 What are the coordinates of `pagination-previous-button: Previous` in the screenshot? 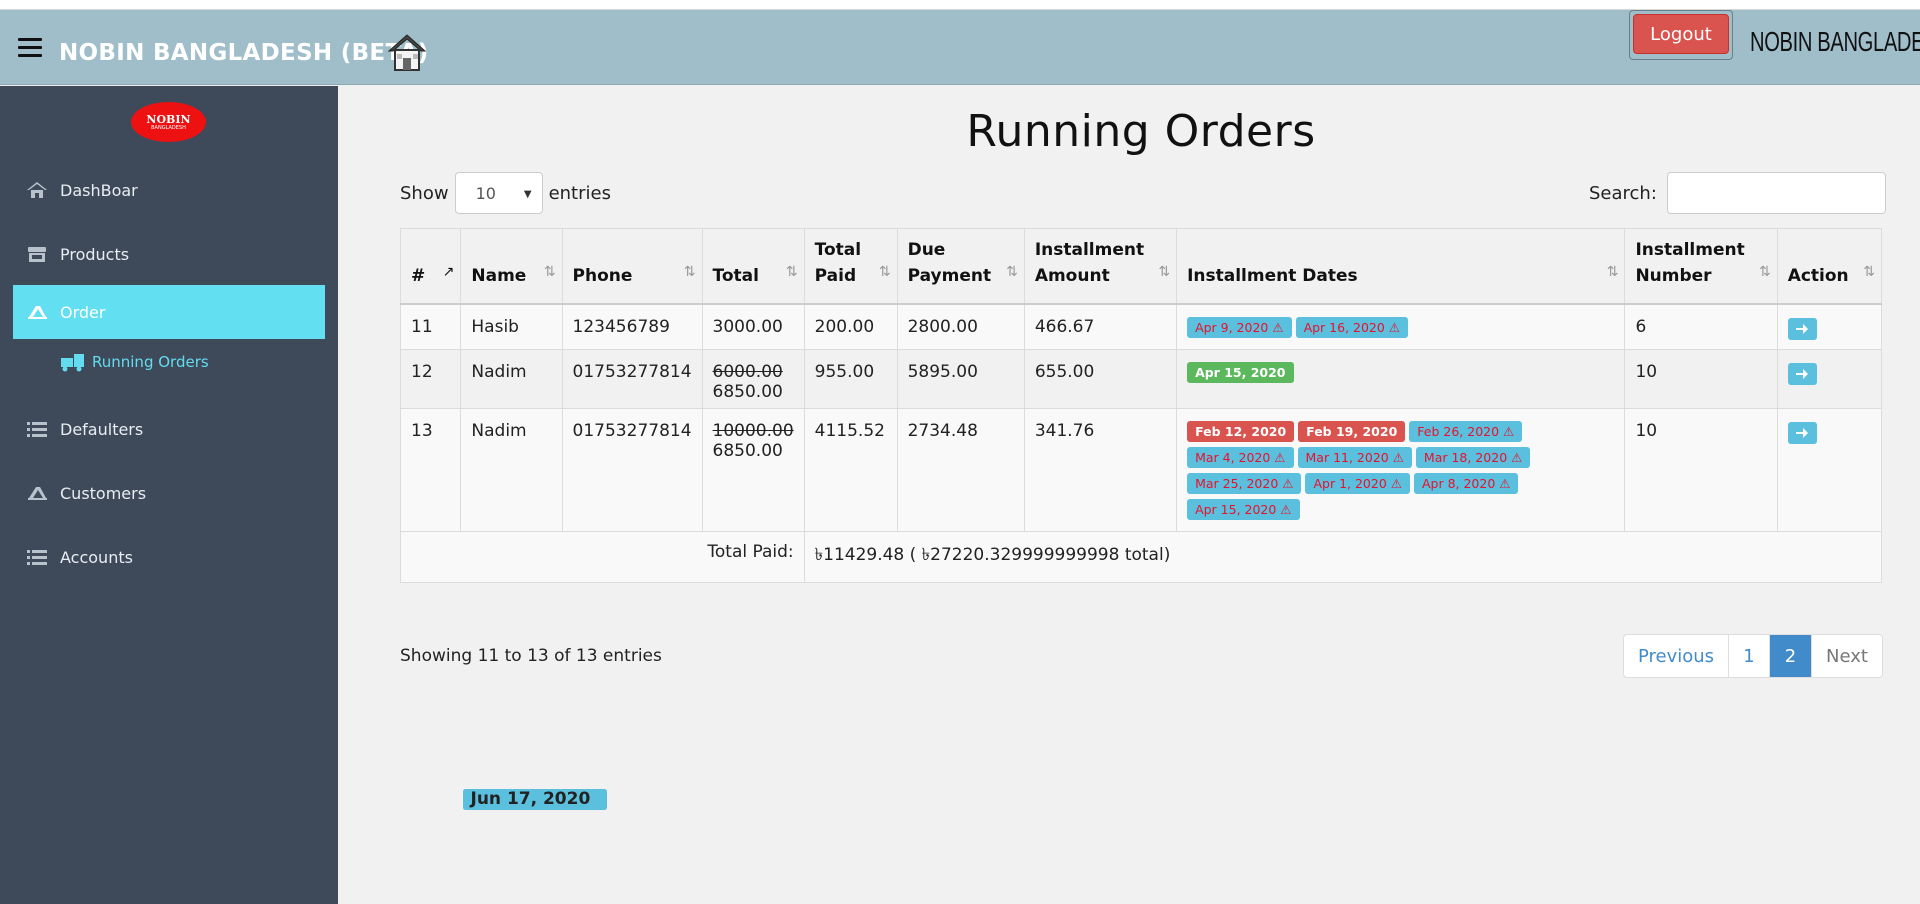 It's located at (1676, 656).